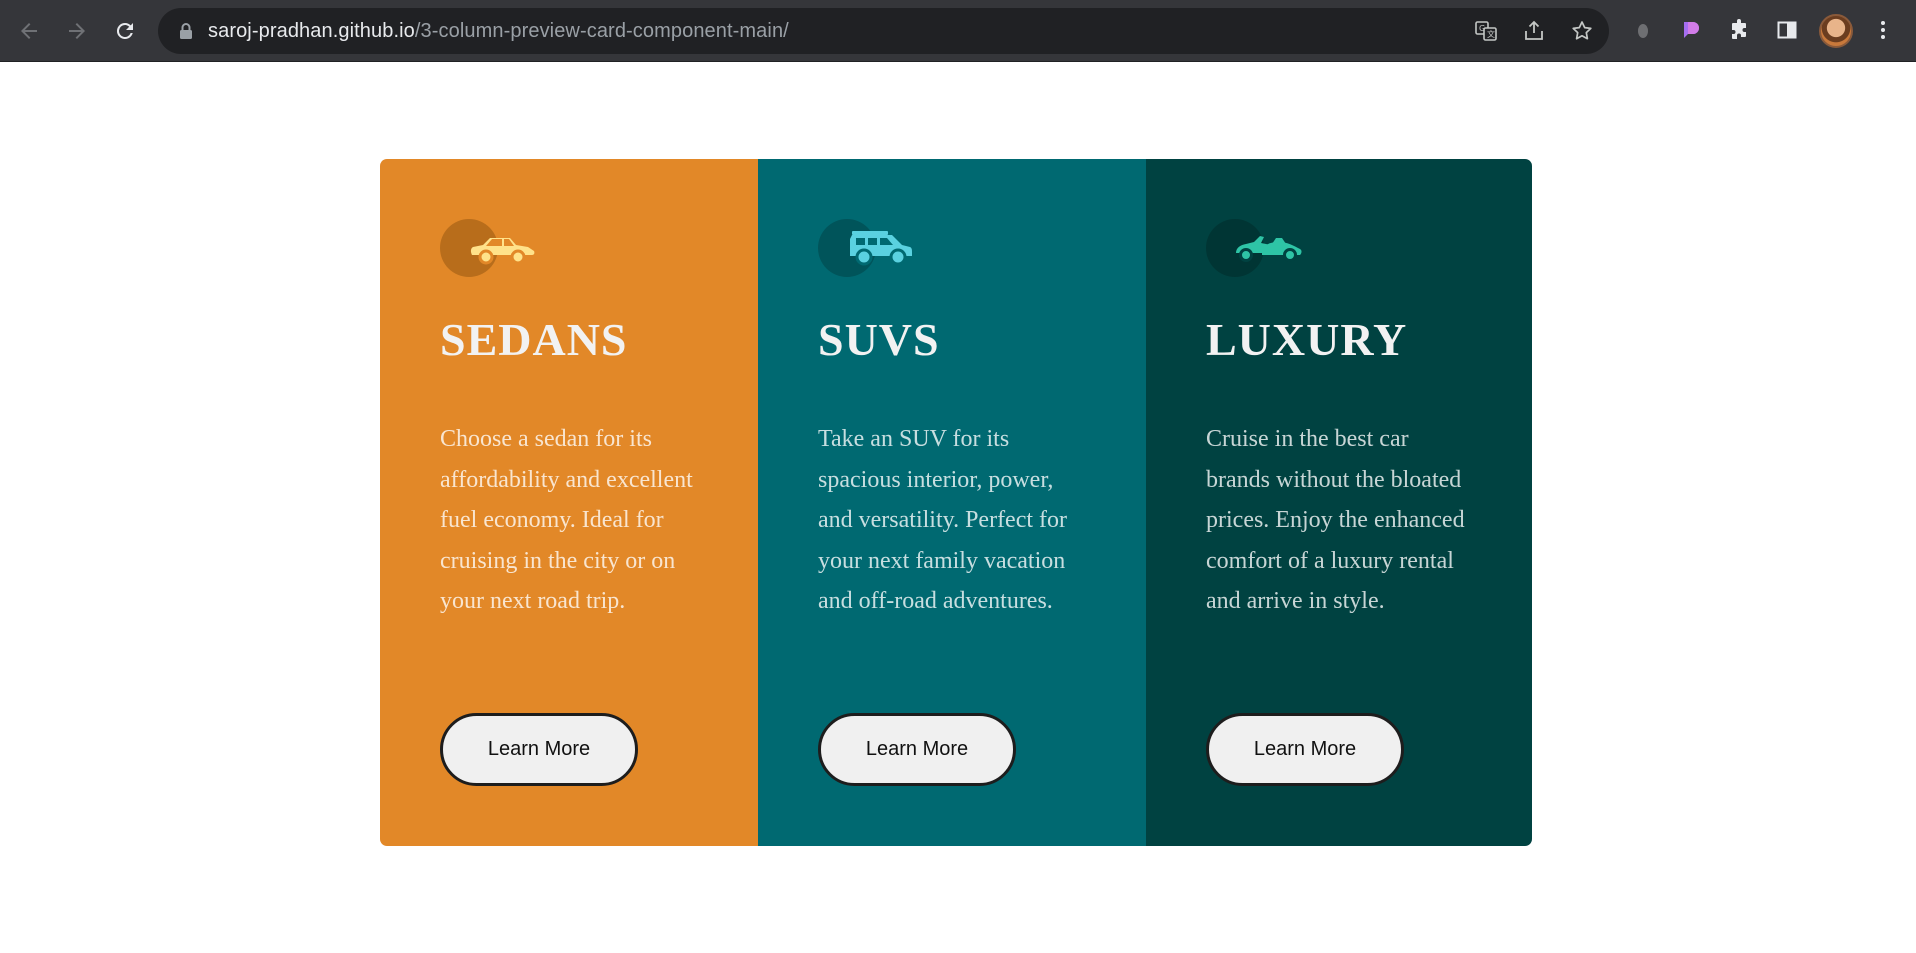 Image resolution: width=1916 pixels, height=953 pixels. What do you see at coordinates (490, 249) in the screenshot?
I see `sedan-icon` at bounding box center [490, 249].